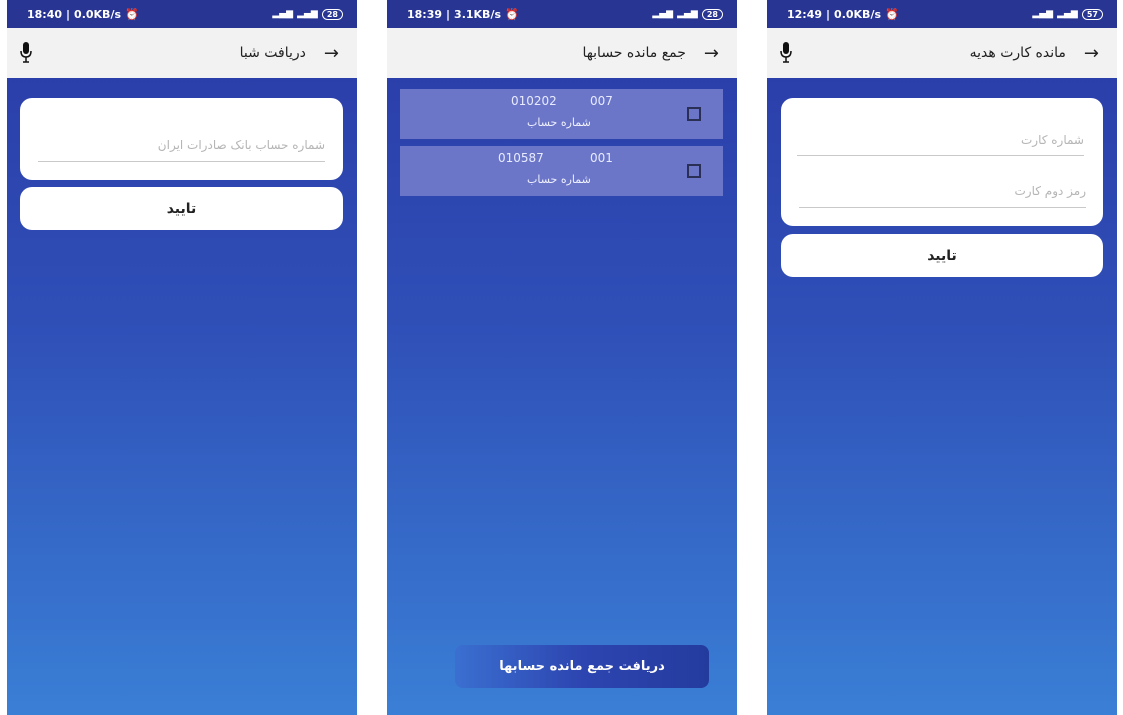 The width and height of the screenshot is (1123, 715). Describe the element at coordinates (601, 101) in the screenshot. I see `account-number-part: 007` at that location.